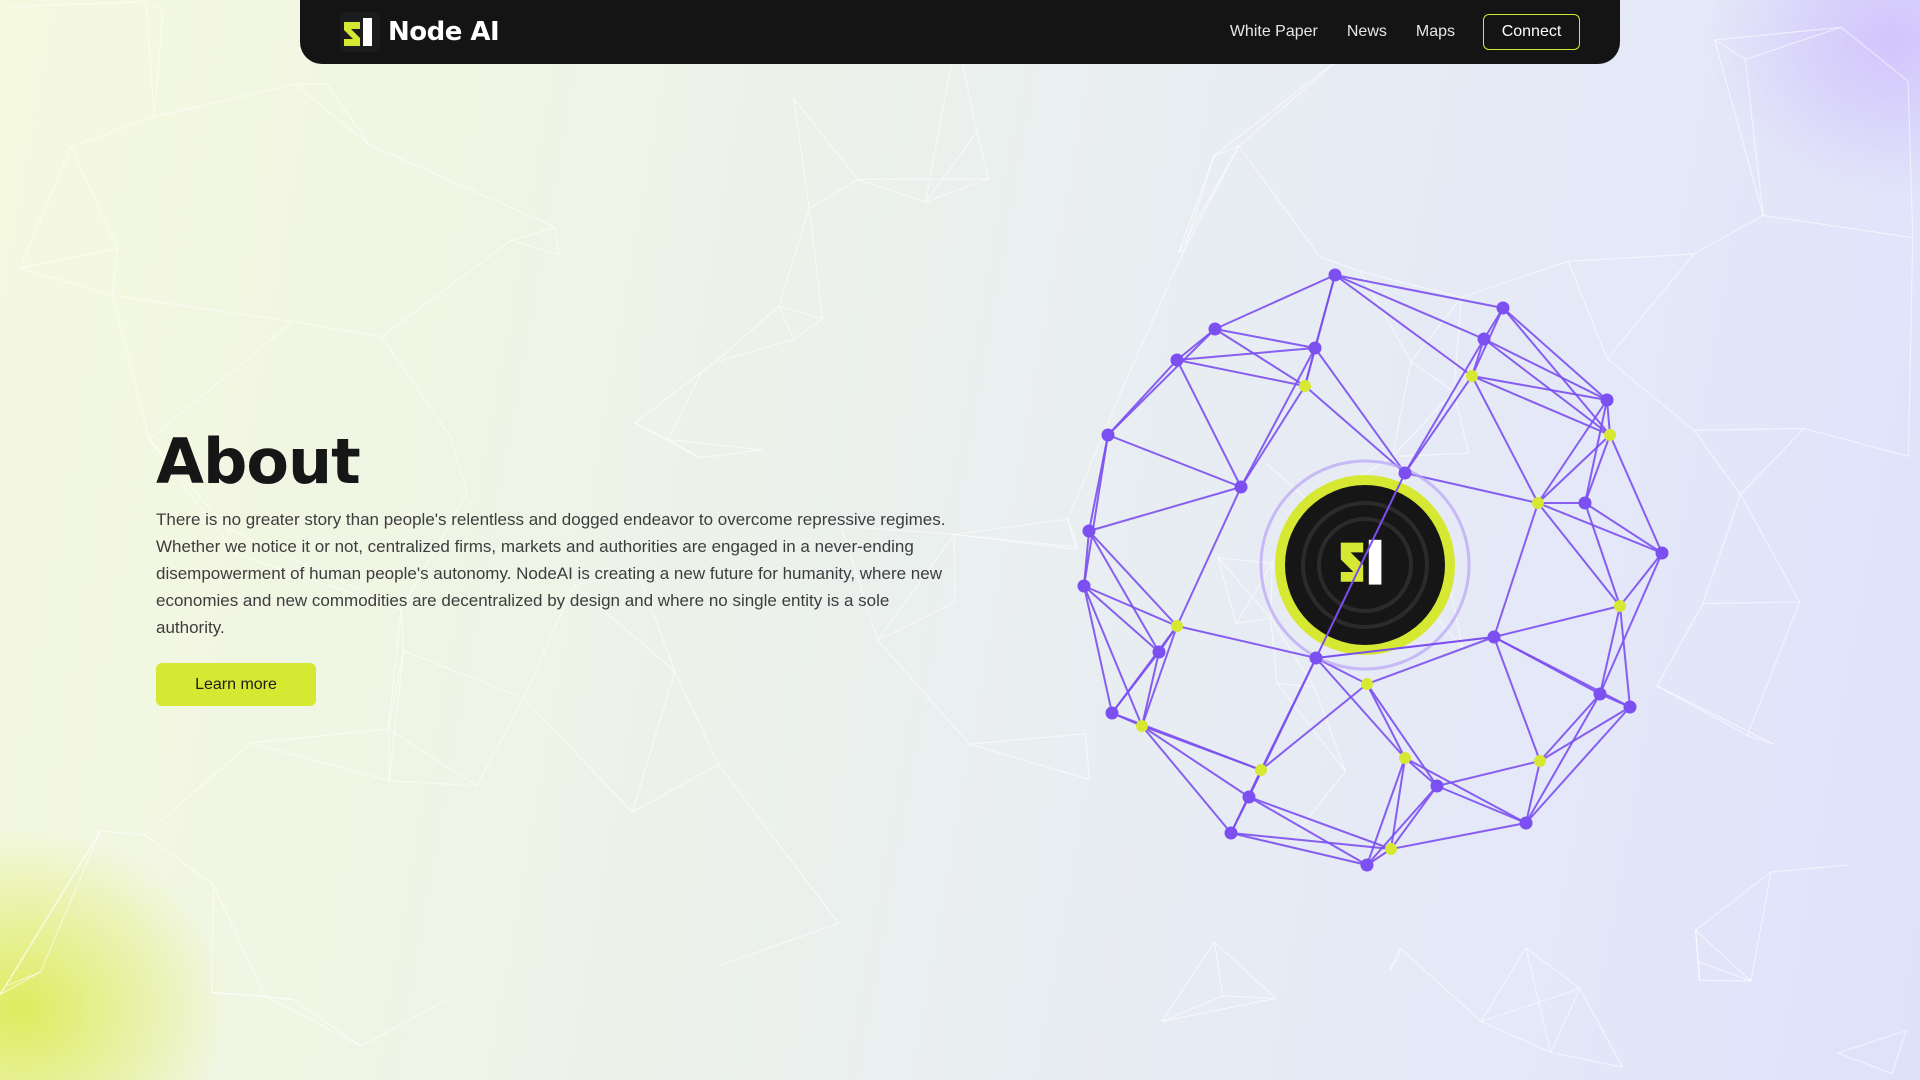  Describe the element at coordinates (1365, 565) in the screenshot. I see `center-core` at that location.